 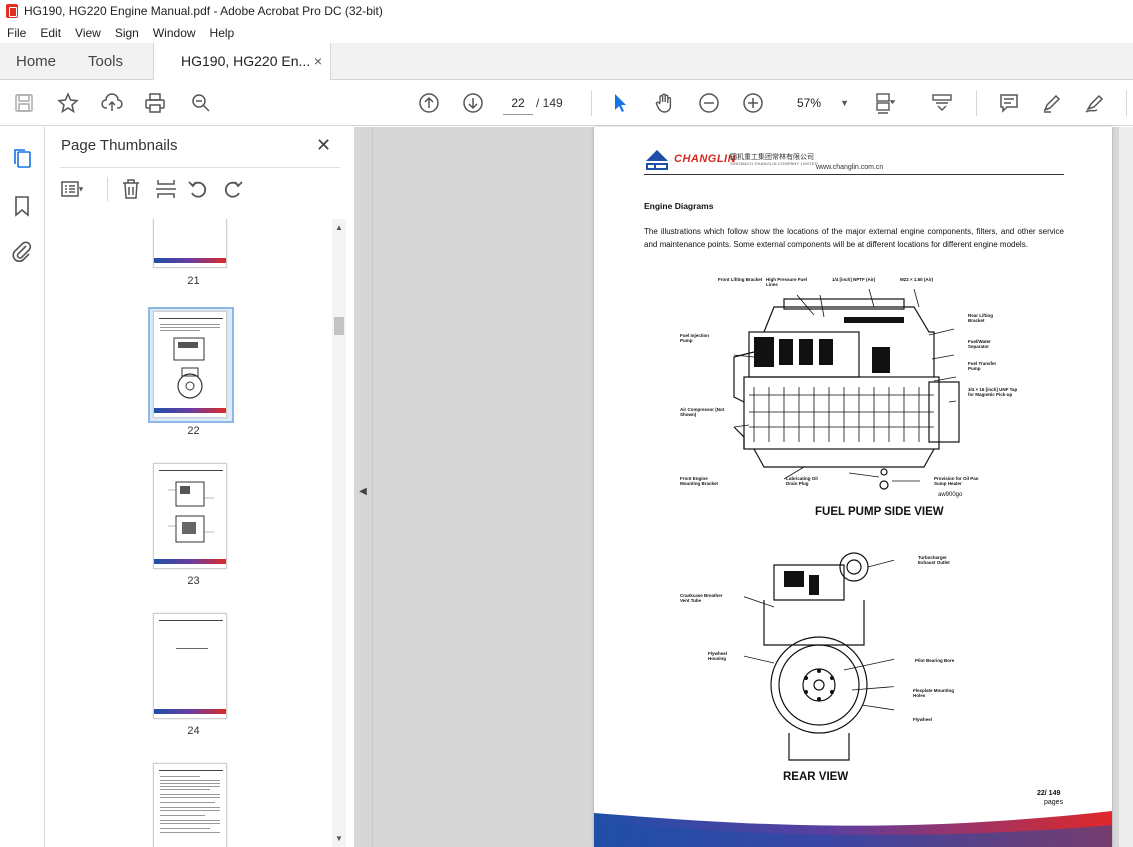 What do you see at coordinates (16, 33) in the screenshot?
I see `menu-file: File` at bounding box center [16, 33].